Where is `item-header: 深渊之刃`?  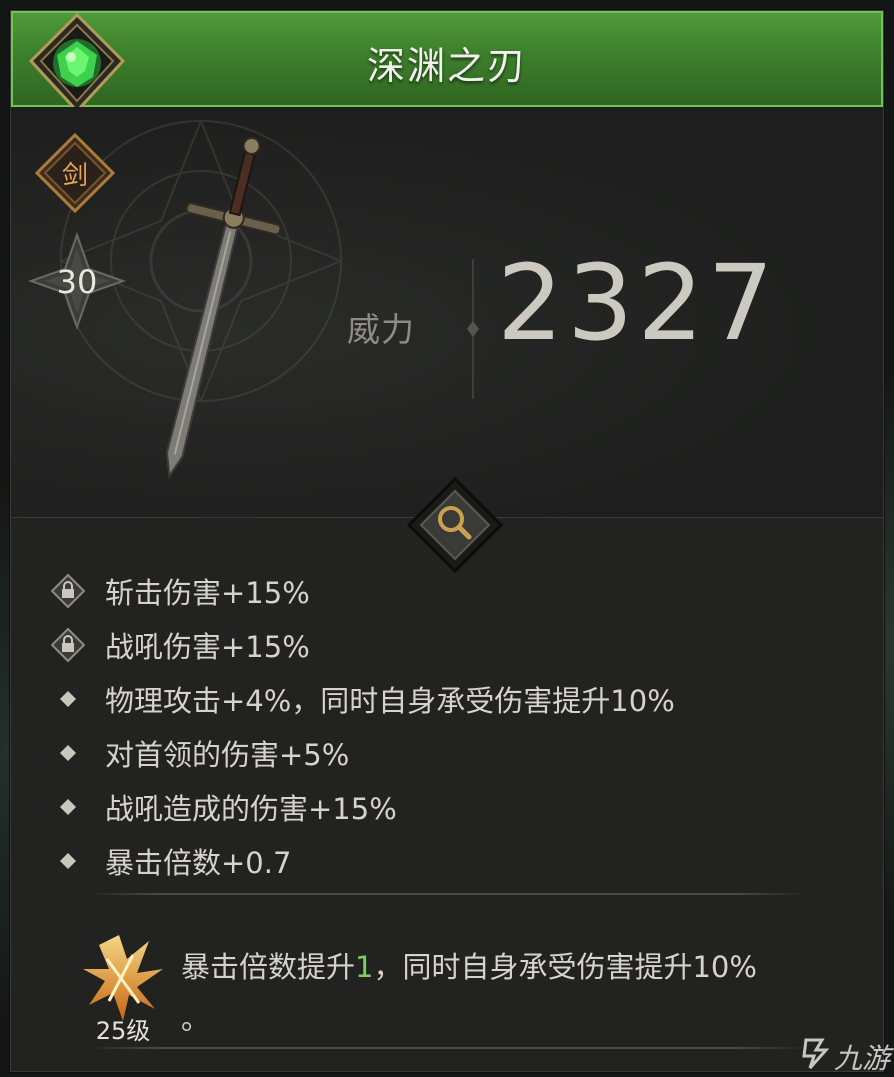 item-header: 深渊之刃 is located at coordinates (447, 59).